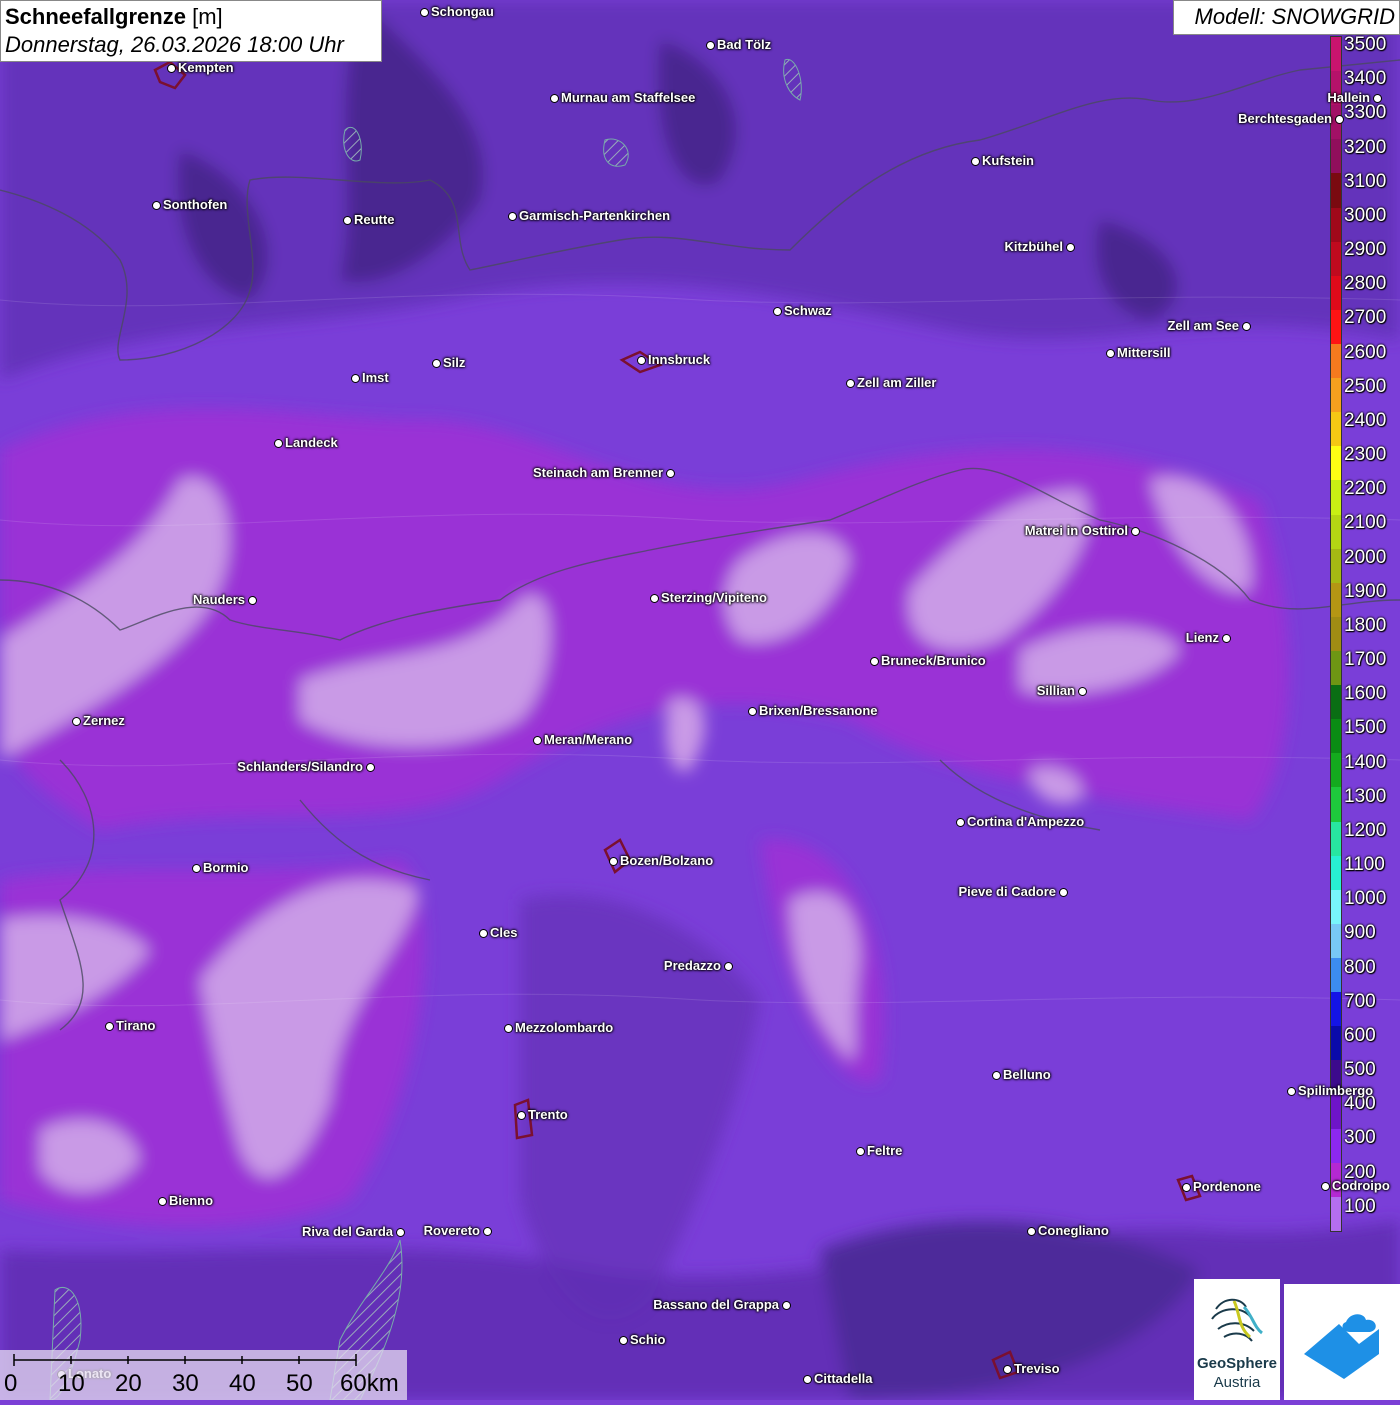 The width and height of the screenshot is (1400, 1405). Describe the element at coordinates (1365, 113) in the screenshot. I see `legend-label: 3300` at that location.